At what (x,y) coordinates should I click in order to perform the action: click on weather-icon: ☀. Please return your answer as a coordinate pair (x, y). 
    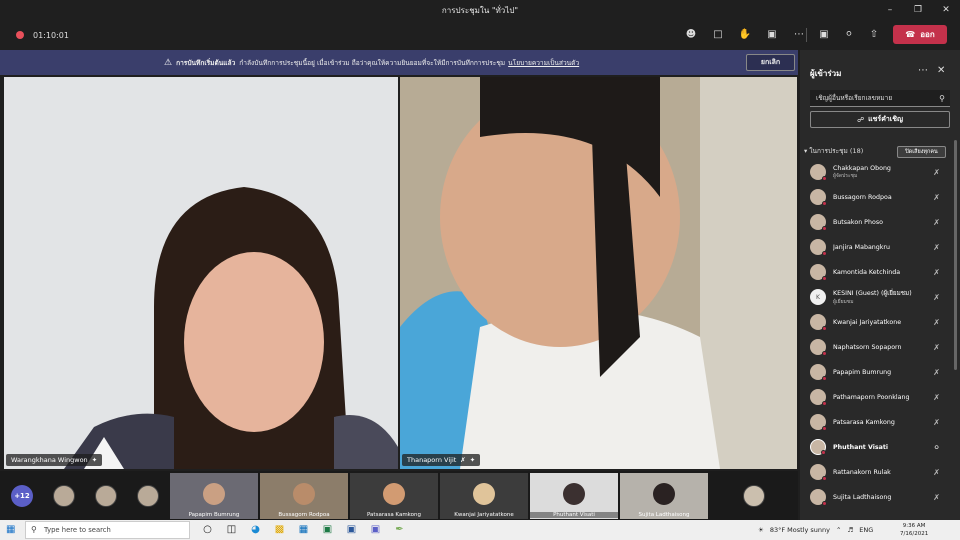
    Looking at the image, I should click on (761, 530).